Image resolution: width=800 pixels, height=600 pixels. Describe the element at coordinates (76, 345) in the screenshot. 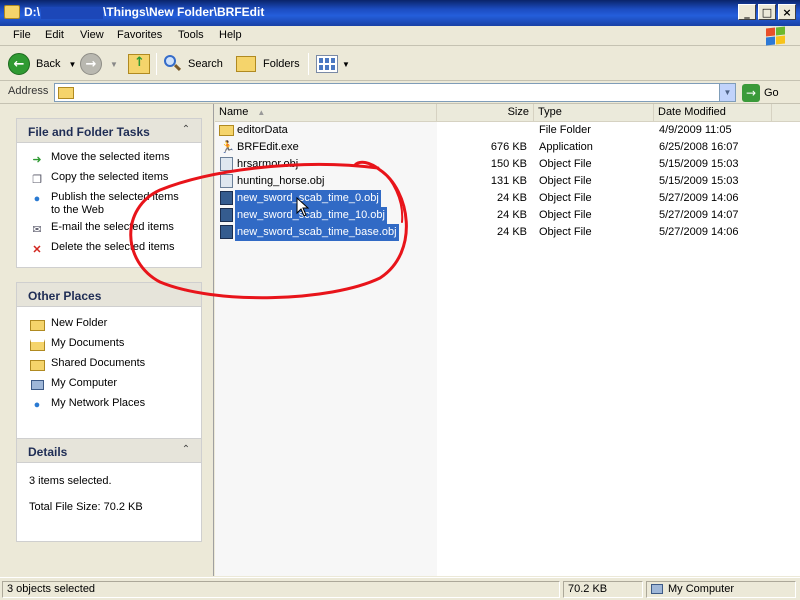

I see `place-my-documents: My Documents` at that location.